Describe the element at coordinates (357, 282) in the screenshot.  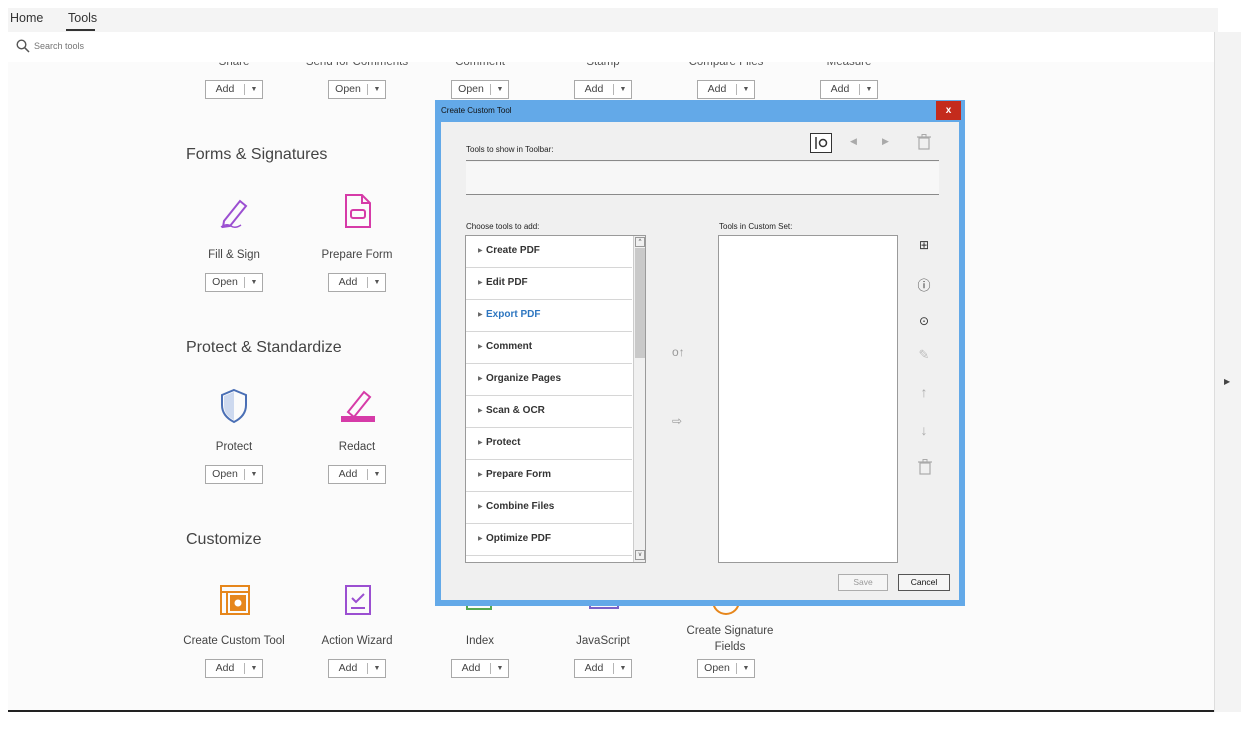
I see `prepare-form-add-button: Add ▼` at that location.